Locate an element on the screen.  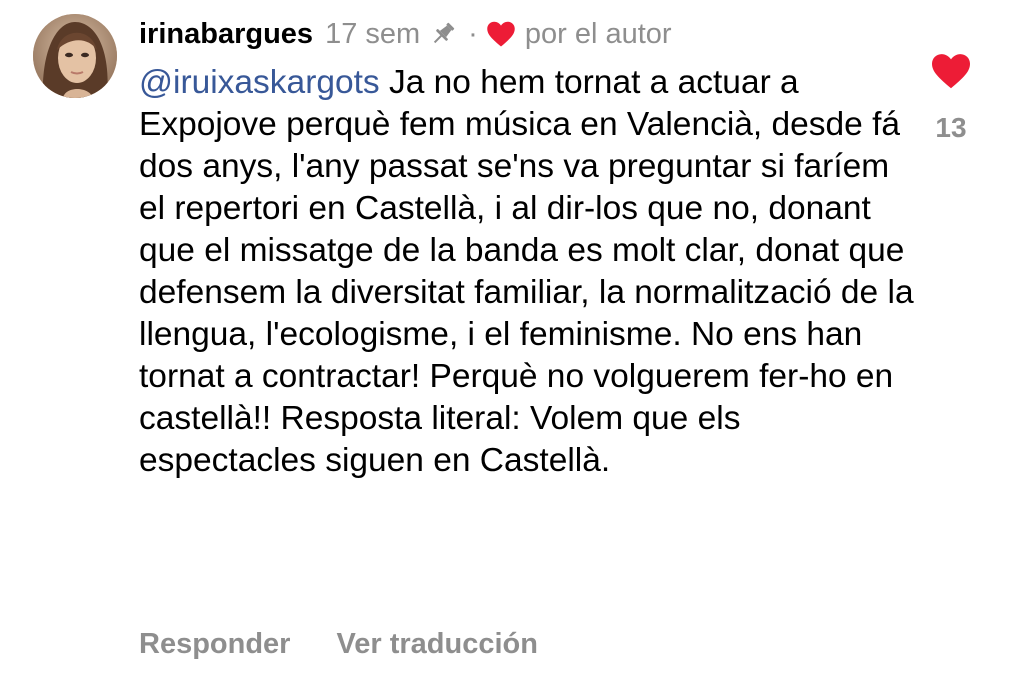
avatar-image is located at coordinates (75, 56).